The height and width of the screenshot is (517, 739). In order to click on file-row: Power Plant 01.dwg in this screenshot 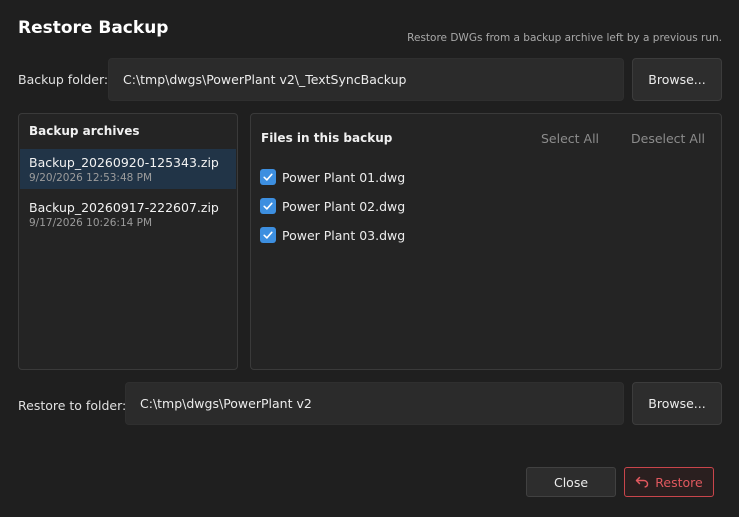, I will do `click(332, 177)`.